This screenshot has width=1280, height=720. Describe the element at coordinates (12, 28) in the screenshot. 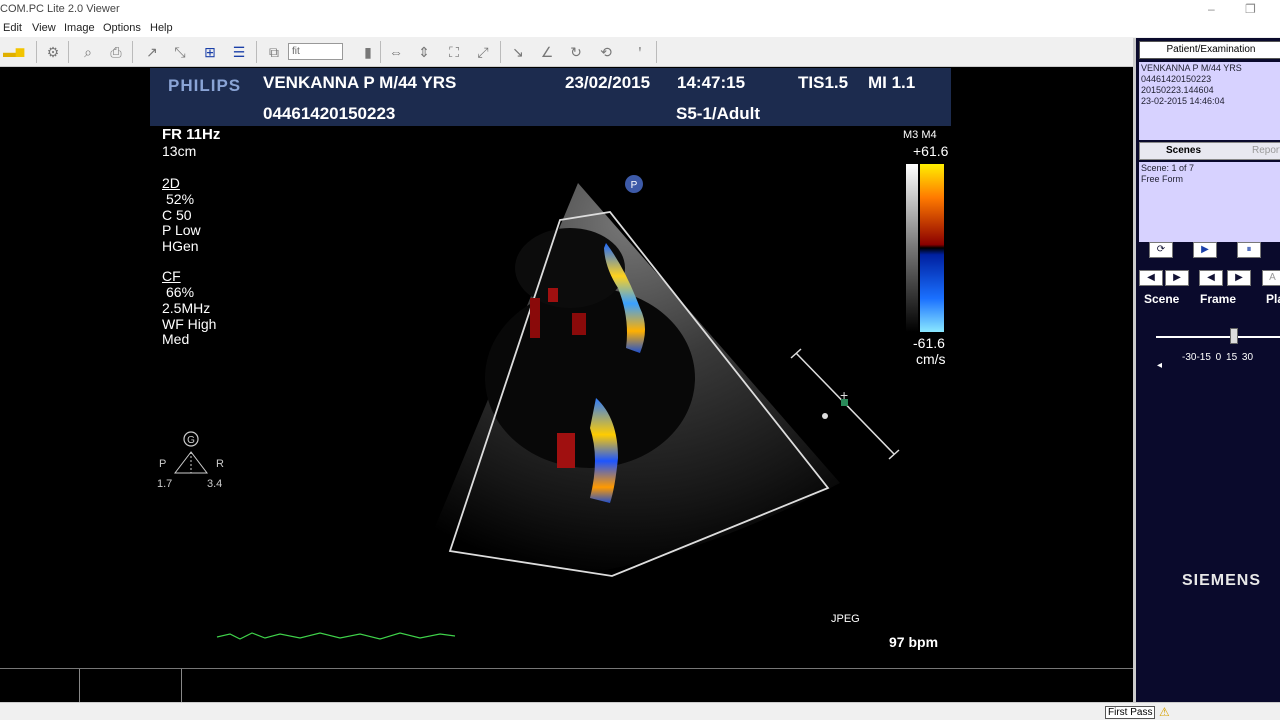

I see `menu-edit: Edit` at that location.